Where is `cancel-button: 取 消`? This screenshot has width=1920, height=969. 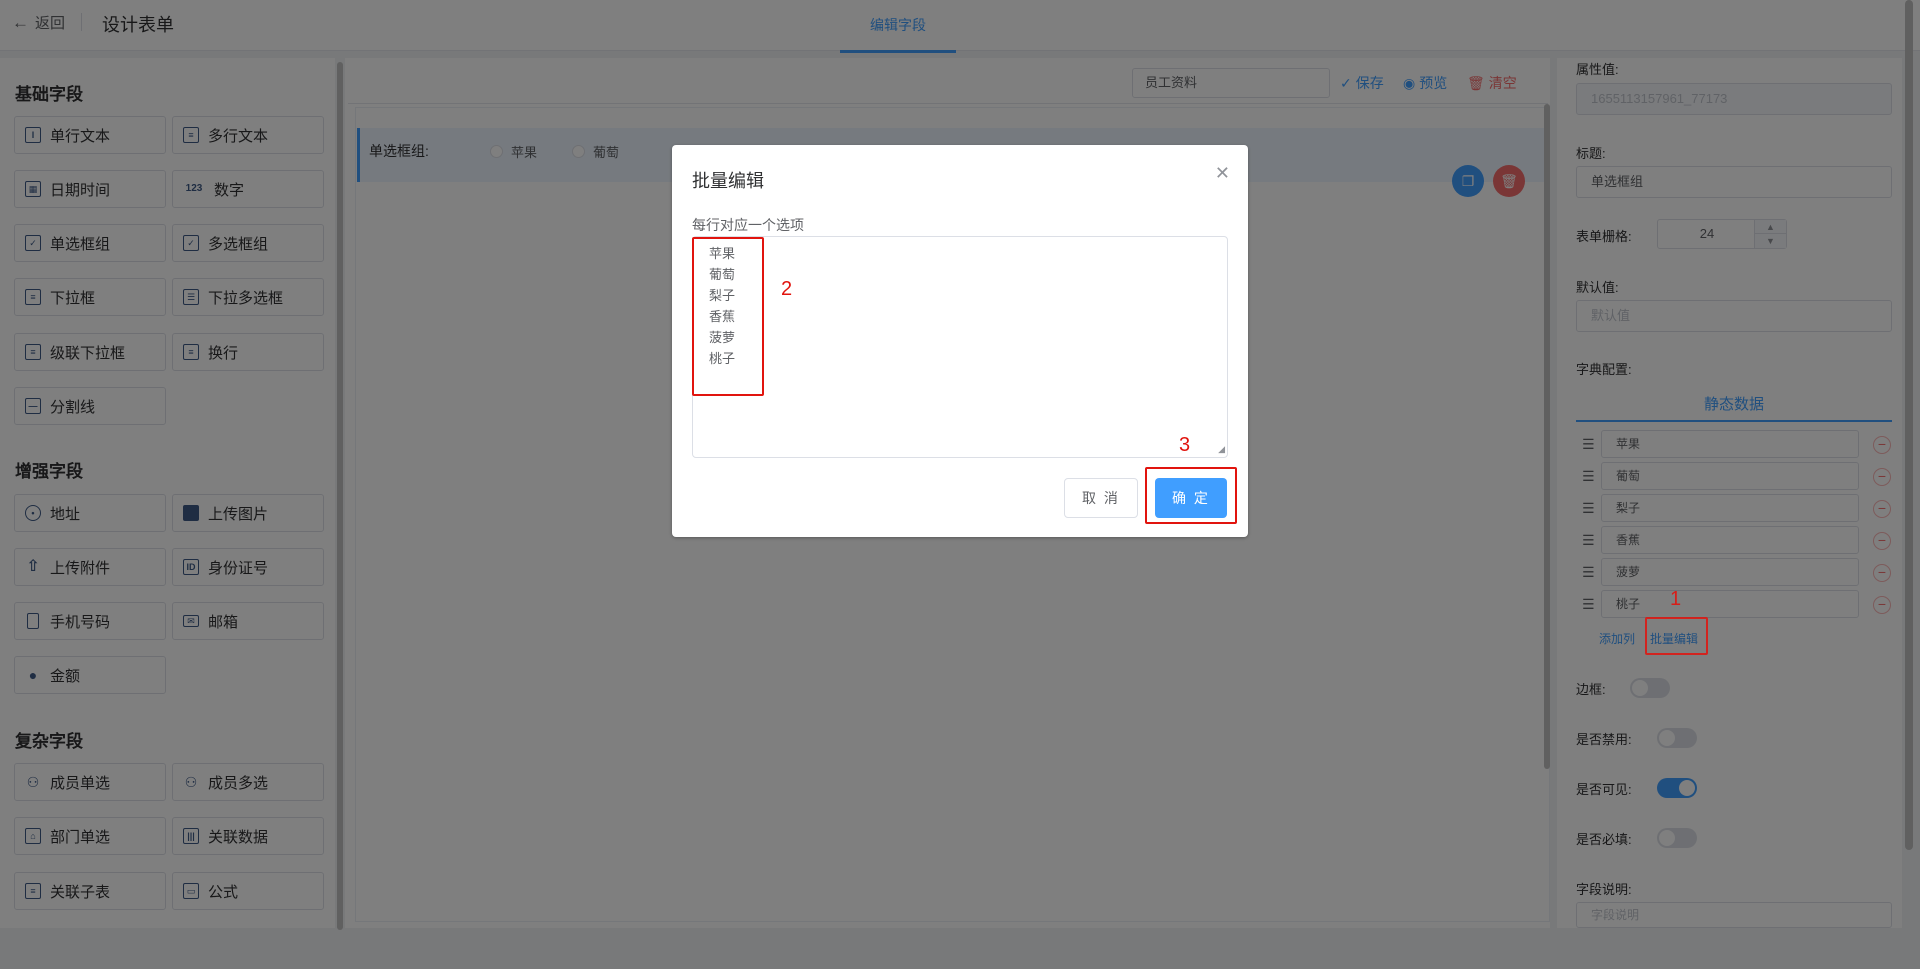
cancel-button: 取 消 is located at coordinates (1101, 498).